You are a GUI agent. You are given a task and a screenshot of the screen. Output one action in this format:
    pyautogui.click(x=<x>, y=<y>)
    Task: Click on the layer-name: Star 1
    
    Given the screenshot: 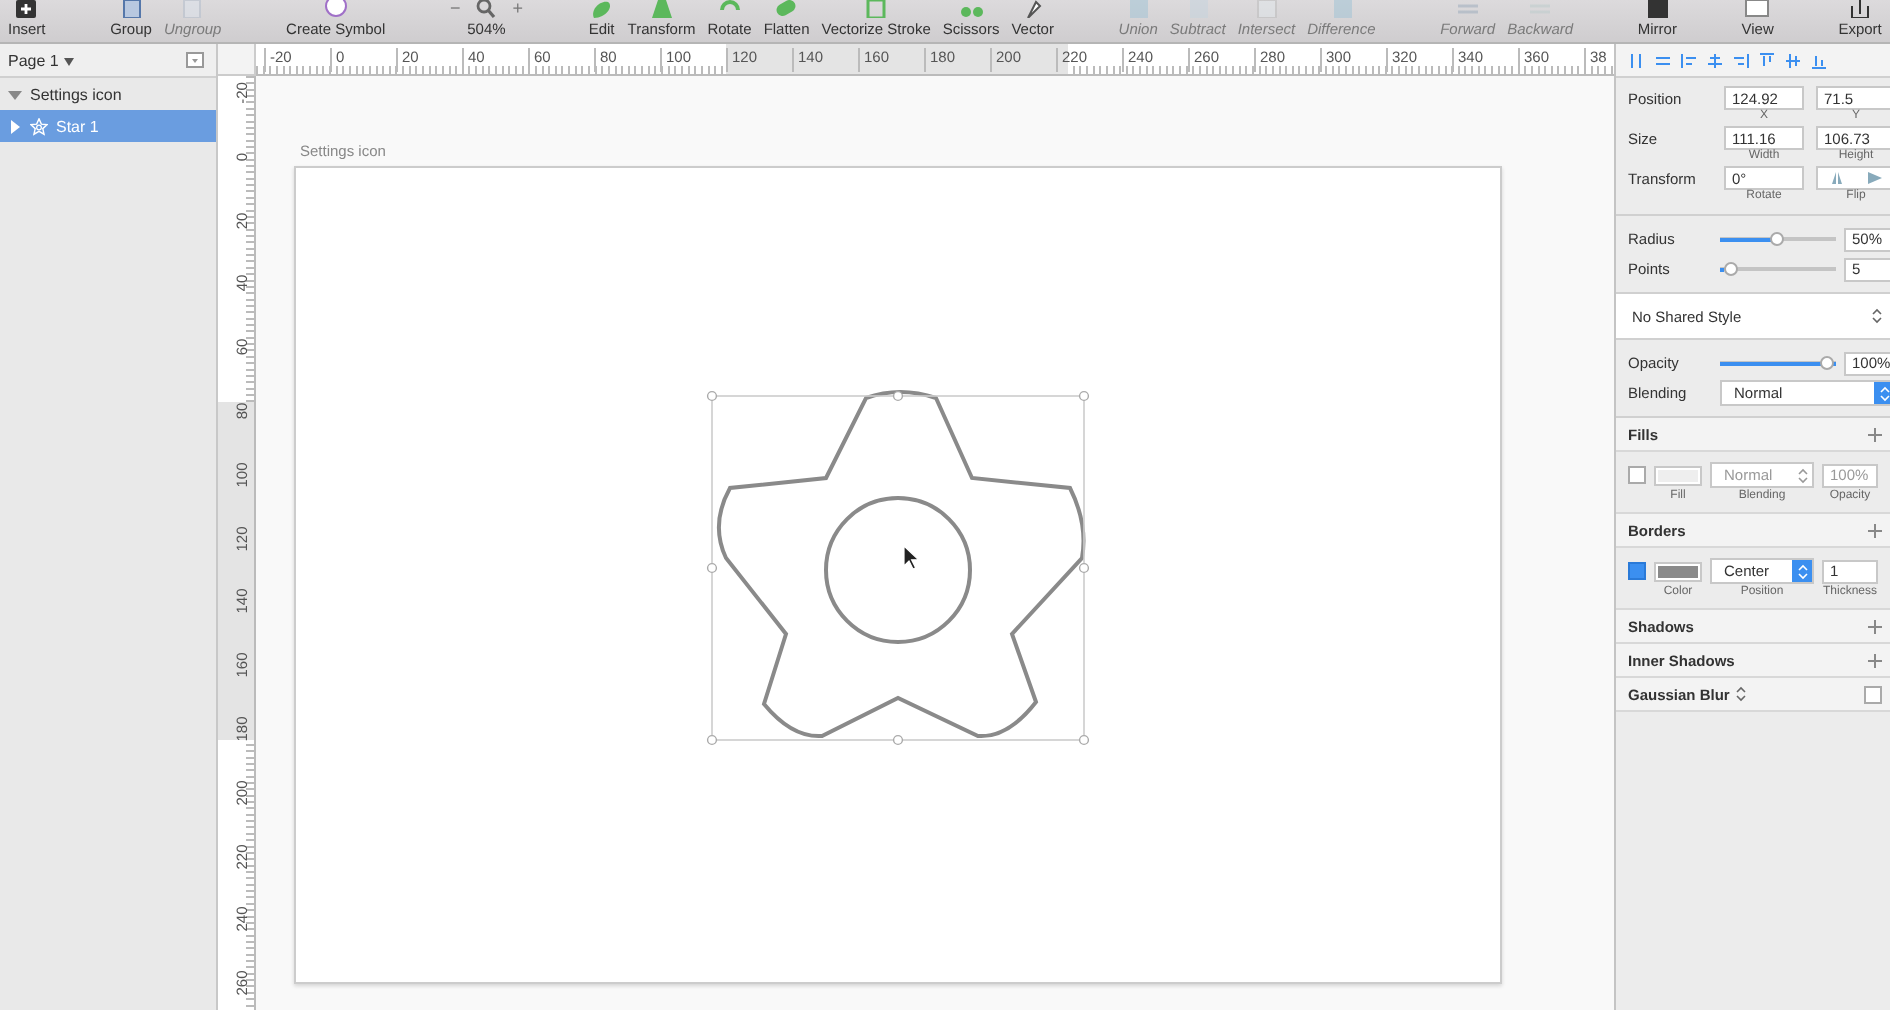 What is the action you would take?
    pyautogui.click(x=77, y=126)
    